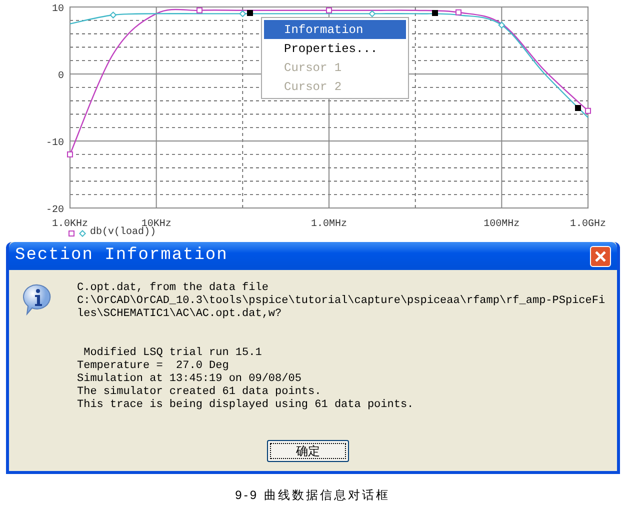 The image size is (625, 513). I want to click on y-tick-label: 10, so click(58, 9).